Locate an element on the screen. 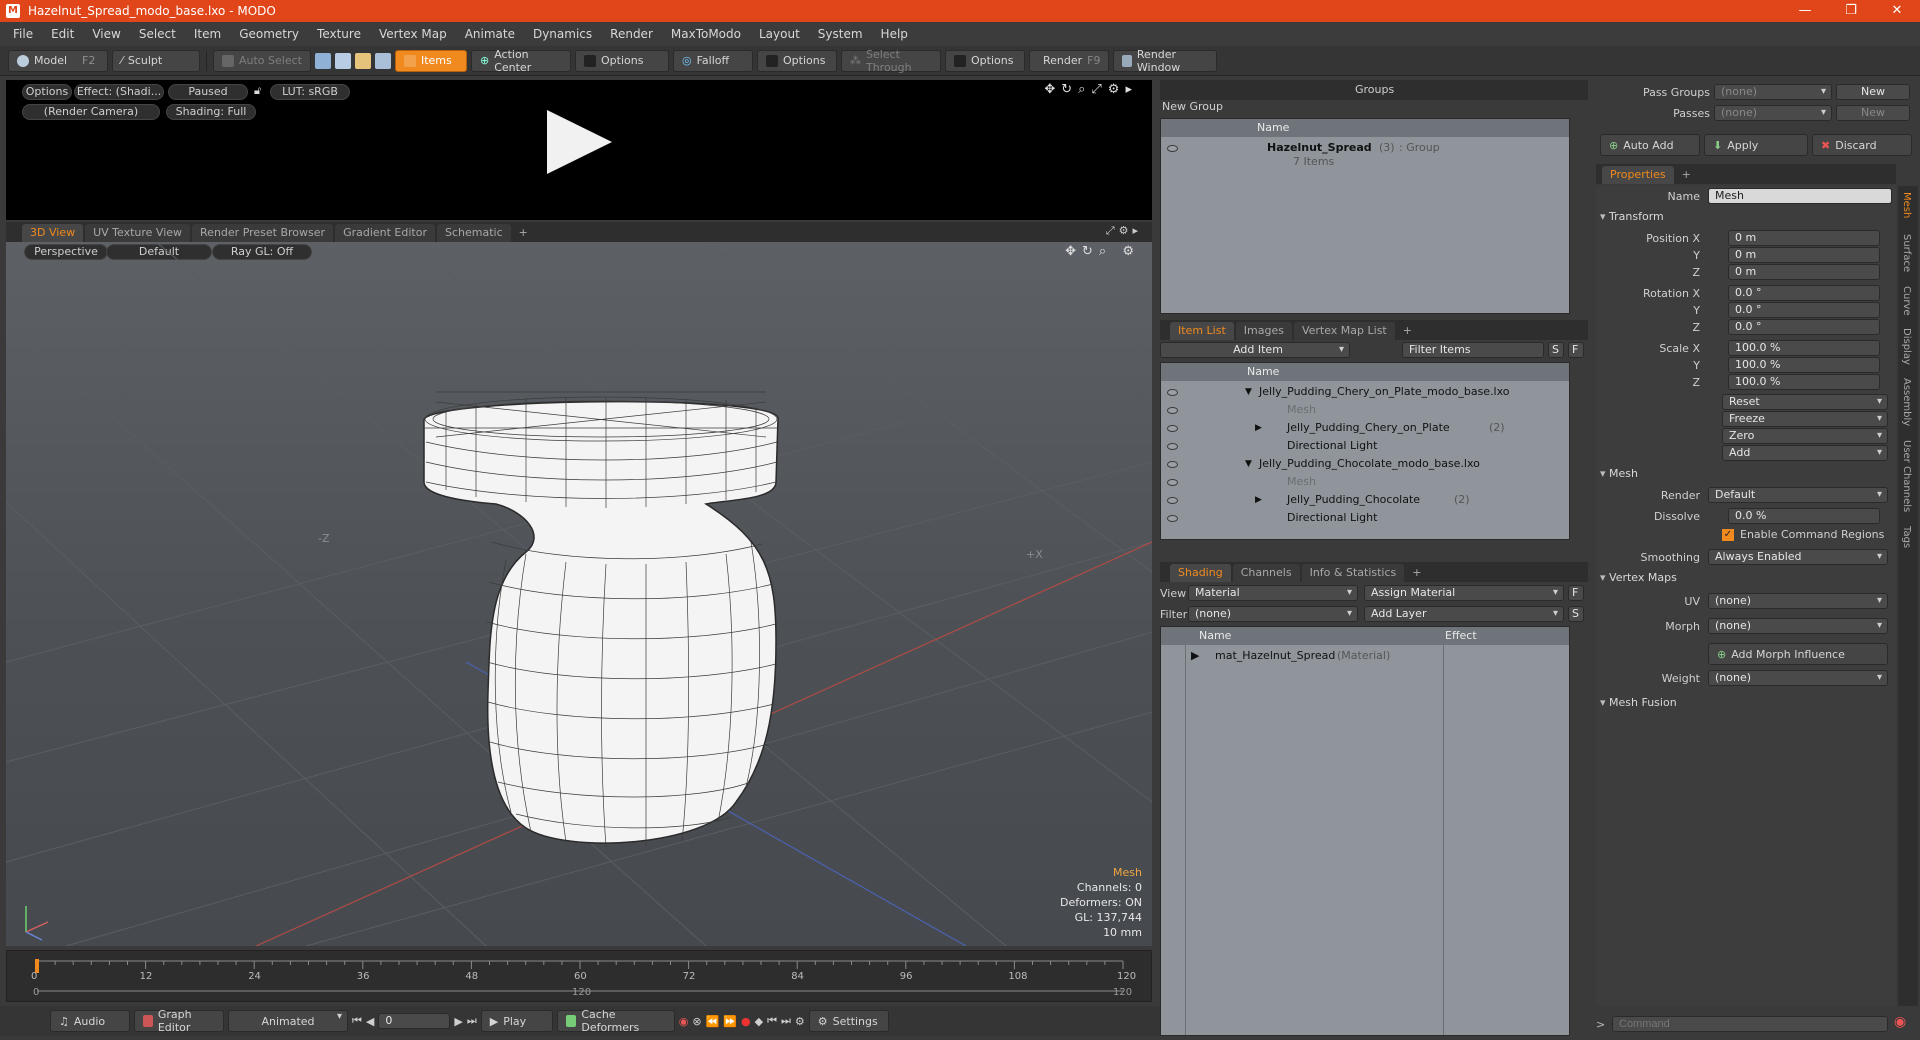  item-list-row: ▶ Jelly_Pudding_Chery_on_Plate (2) is located at coordinates (1365, 428).